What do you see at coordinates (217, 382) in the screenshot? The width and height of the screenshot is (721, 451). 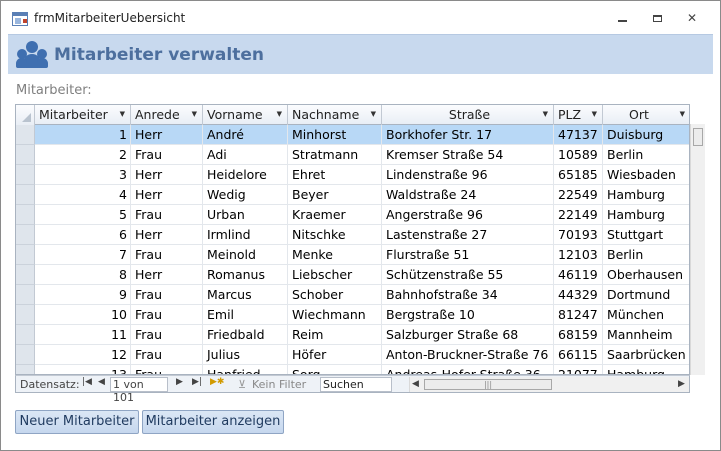 I see `new-record-icon: ▶✱` at bounding box center [217, 382].